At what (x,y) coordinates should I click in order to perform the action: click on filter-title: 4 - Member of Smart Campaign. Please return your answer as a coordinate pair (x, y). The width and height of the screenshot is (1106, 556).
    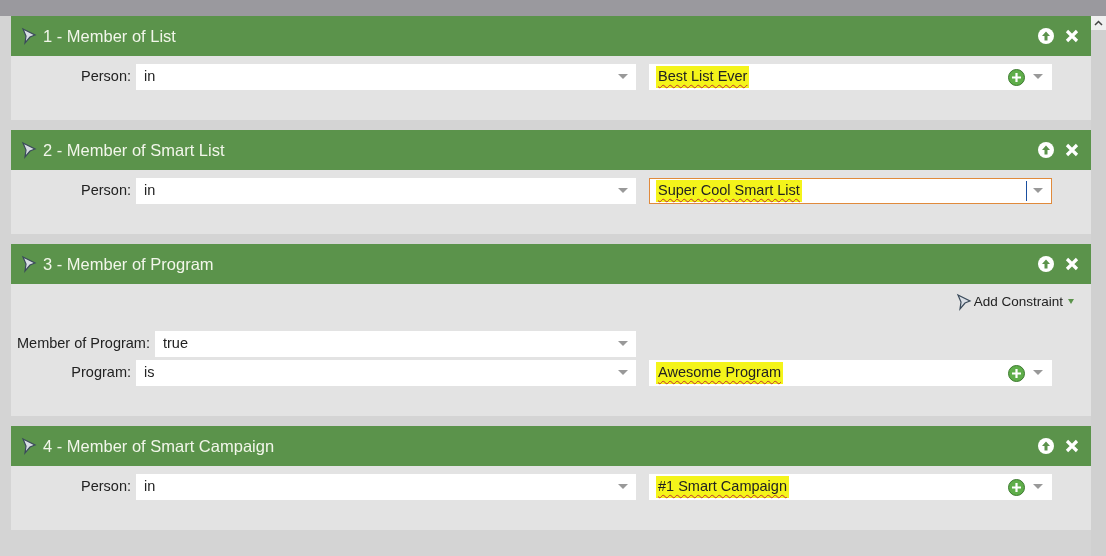
    Looking at the image, I should click on (159, 446).